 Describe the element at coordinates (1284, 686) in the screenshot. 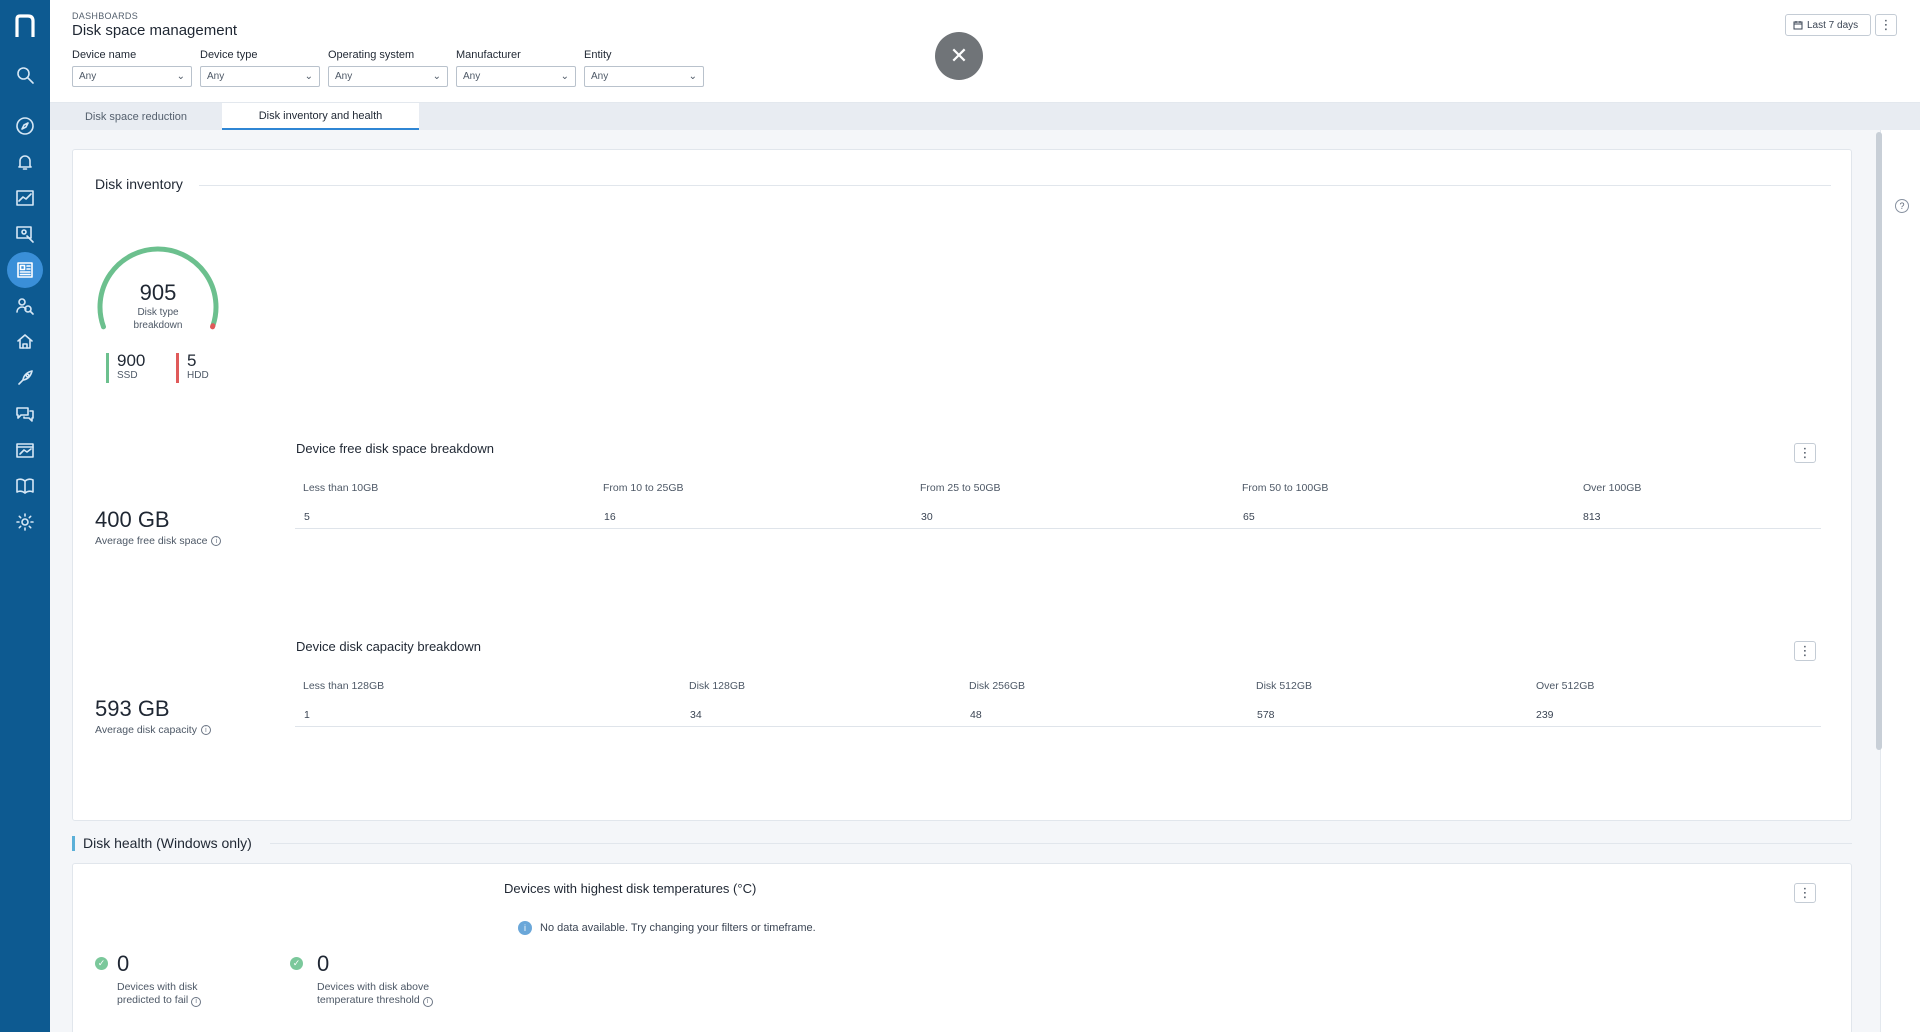

I see `table-header: Disk 512GB` at that location.